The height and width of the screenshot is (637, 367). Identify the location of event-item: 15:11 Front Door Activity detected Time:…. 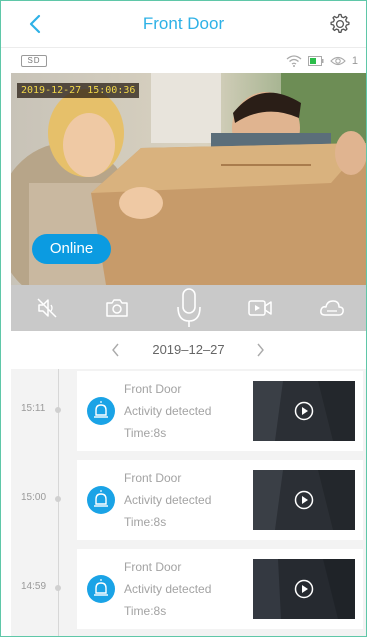
(188, 410).